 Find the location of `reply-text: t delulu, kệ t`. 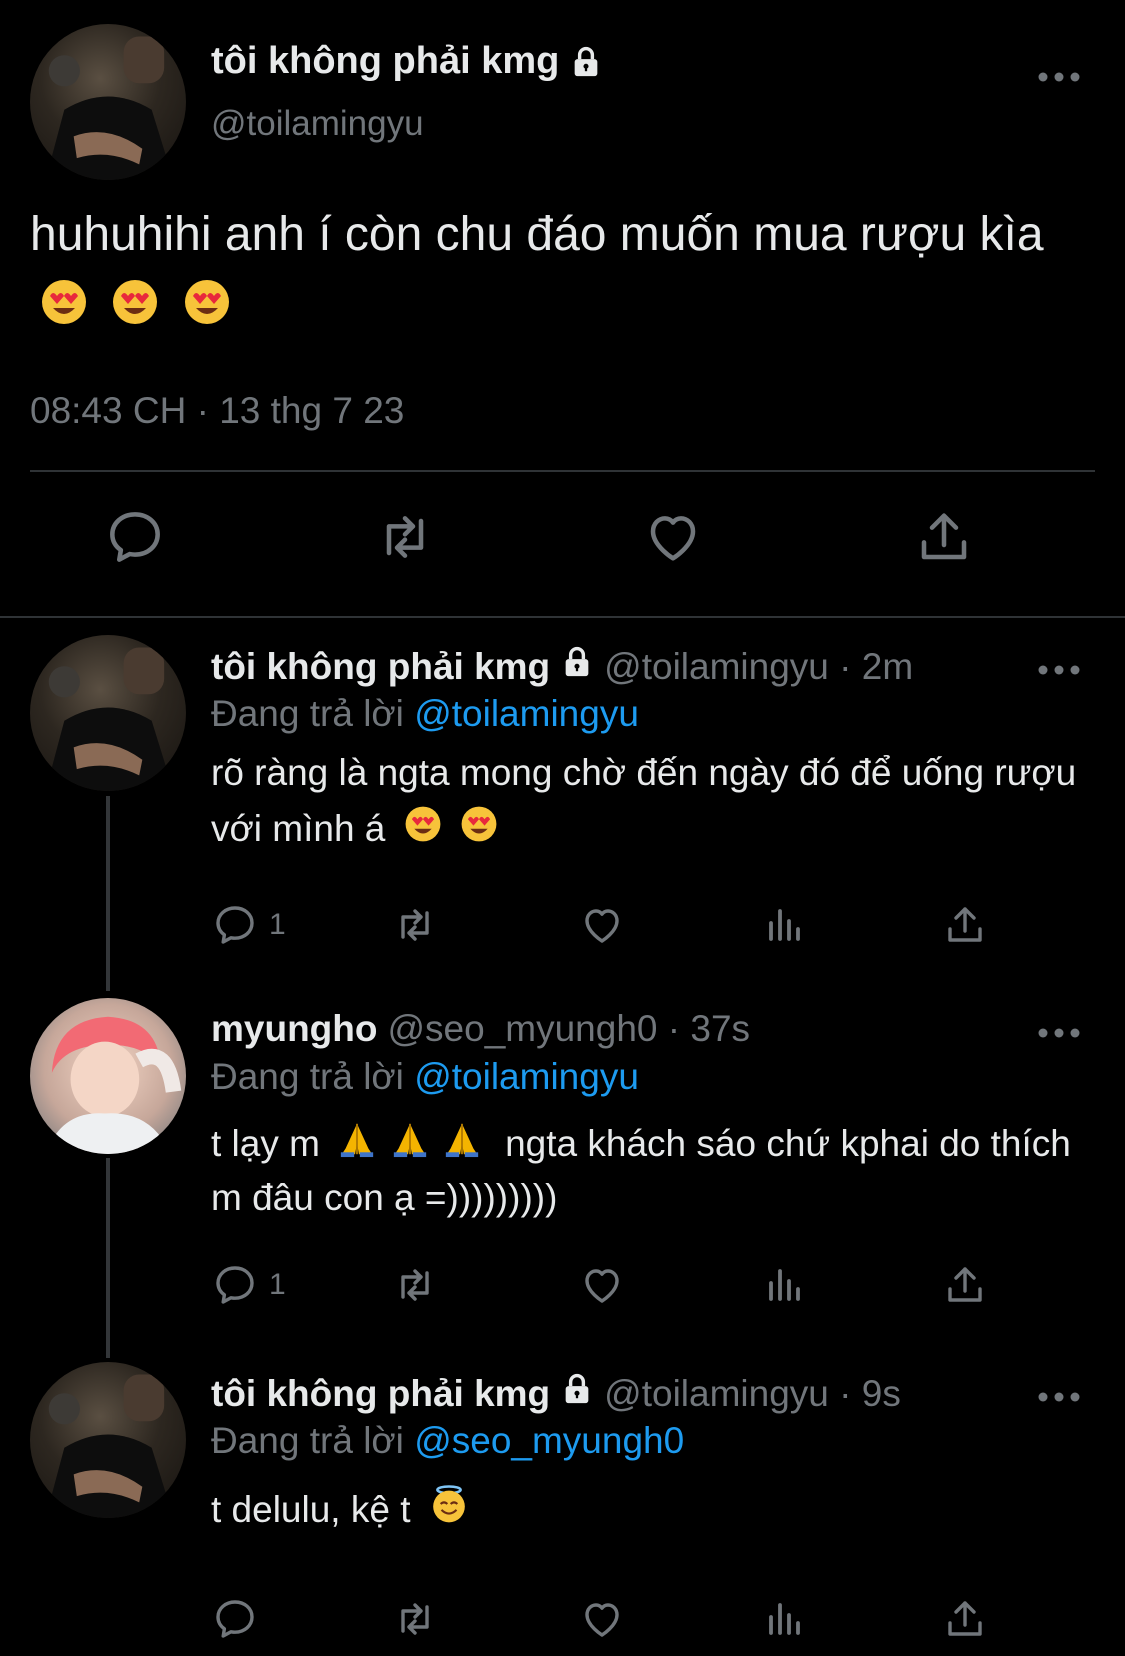

reply-text: t delulu, kệ t is located at coordinates (651, 1511).